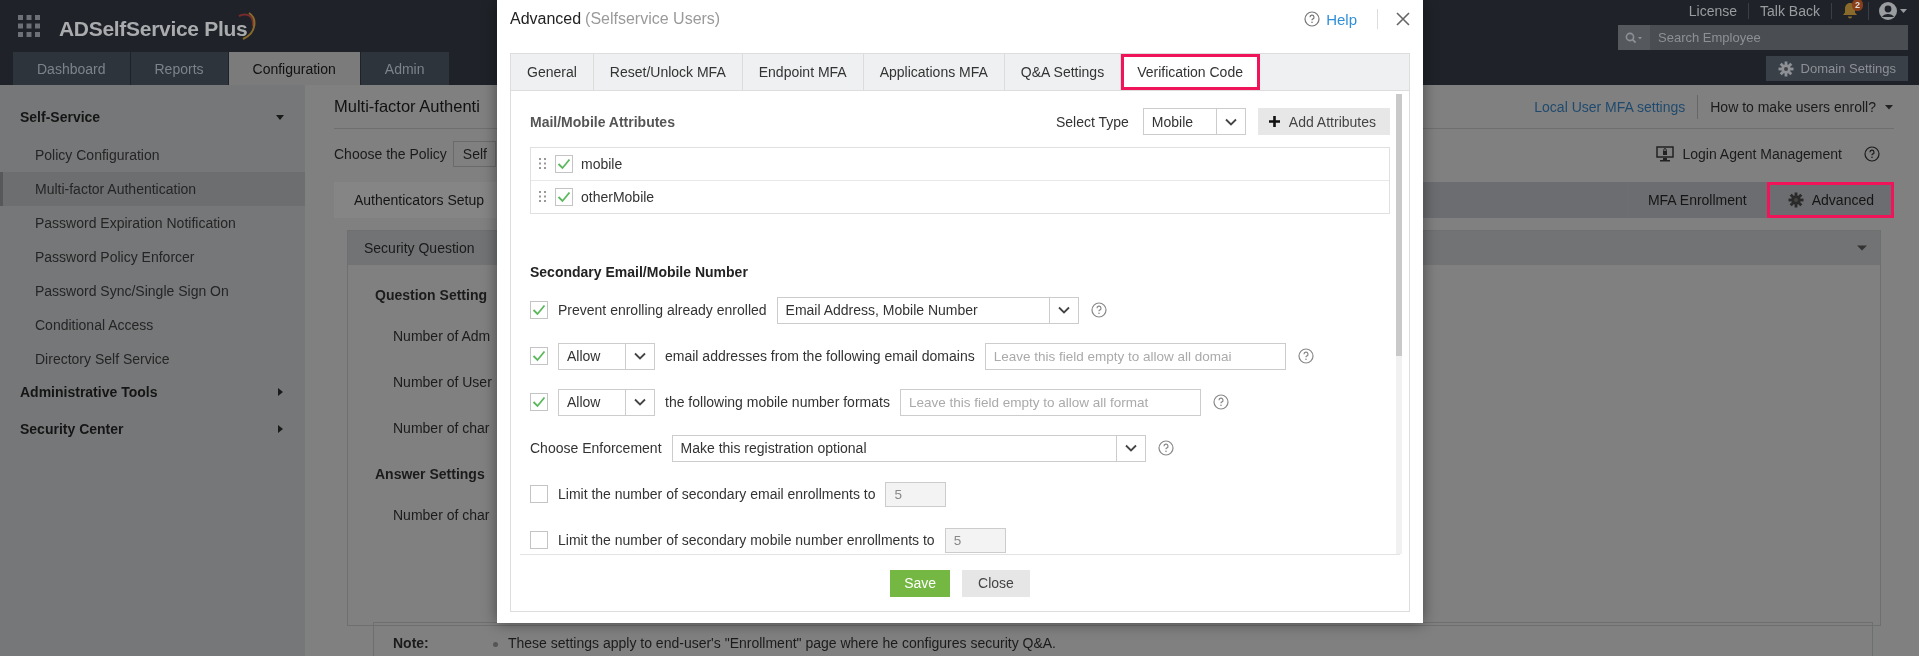  I want to click on dialog-tab: Verification Code, so click(1190, 72).